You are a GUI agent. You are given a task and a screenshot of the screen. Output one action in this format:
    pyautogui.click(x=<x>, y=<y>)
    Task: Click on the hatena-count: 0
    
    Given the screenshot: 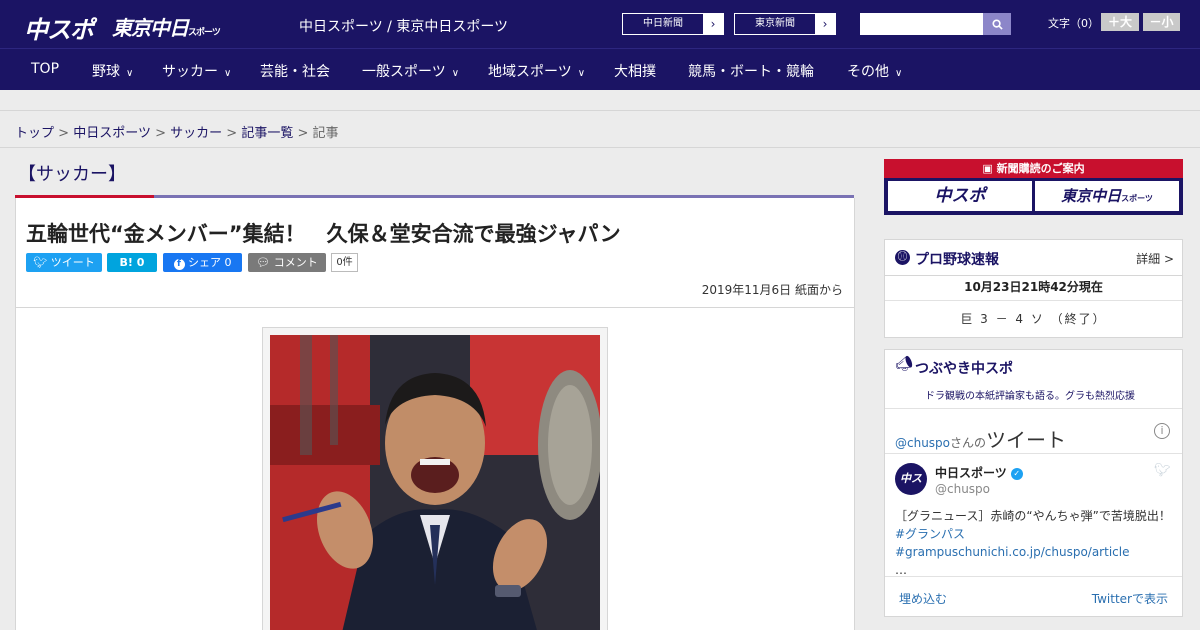 What is the action you would take?
    pyautogui.click(x=140, y=262)
    